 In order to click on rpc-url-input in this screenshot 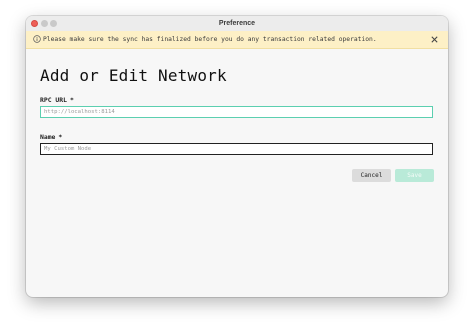, I will do `click(236, 112)`.